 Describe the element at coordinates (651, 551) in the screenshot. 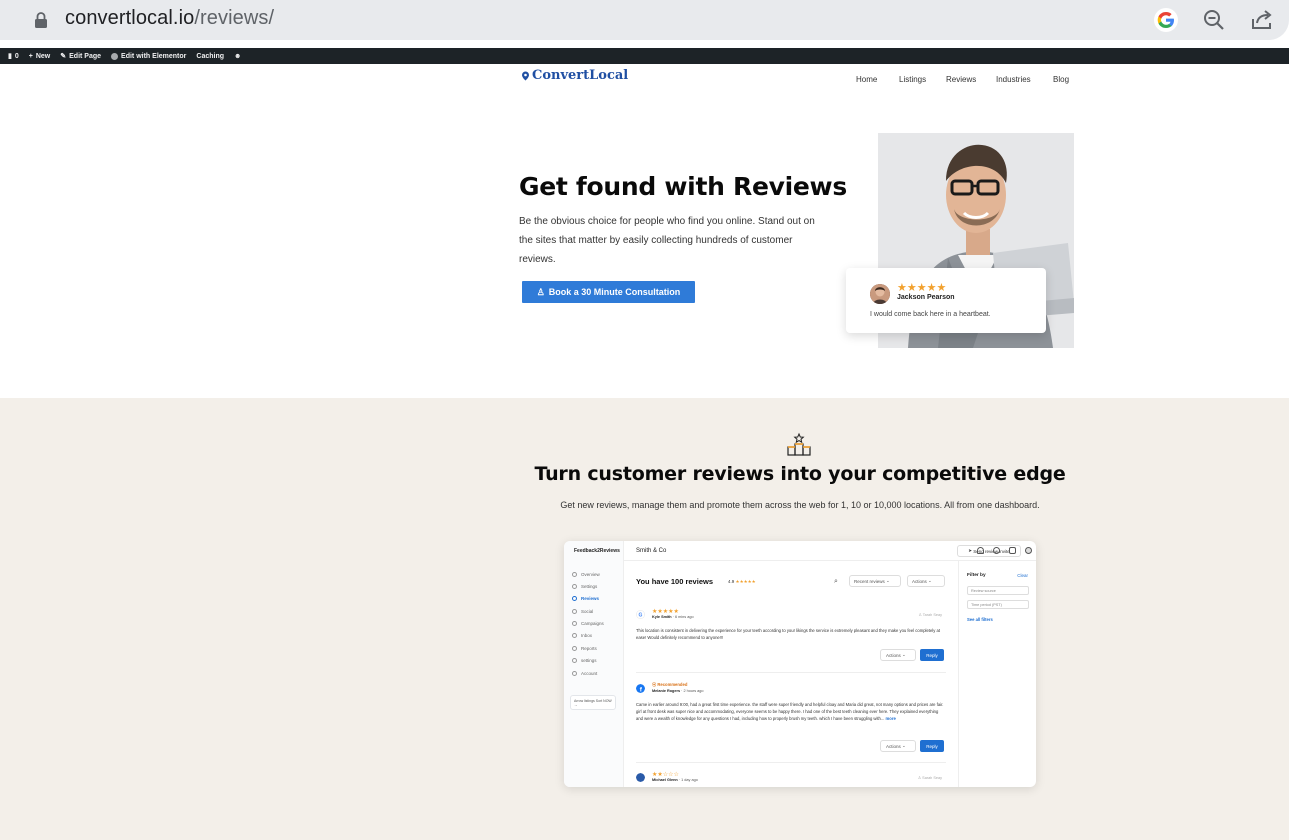

I see `company-name: Smith & Co` at that location.